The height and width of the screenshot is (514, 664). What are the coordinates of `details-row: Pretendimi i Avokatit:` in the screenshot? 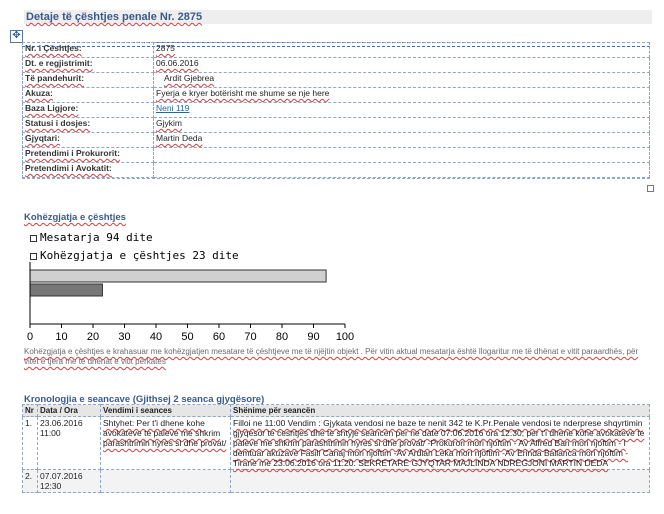 It's located at (336, 170).